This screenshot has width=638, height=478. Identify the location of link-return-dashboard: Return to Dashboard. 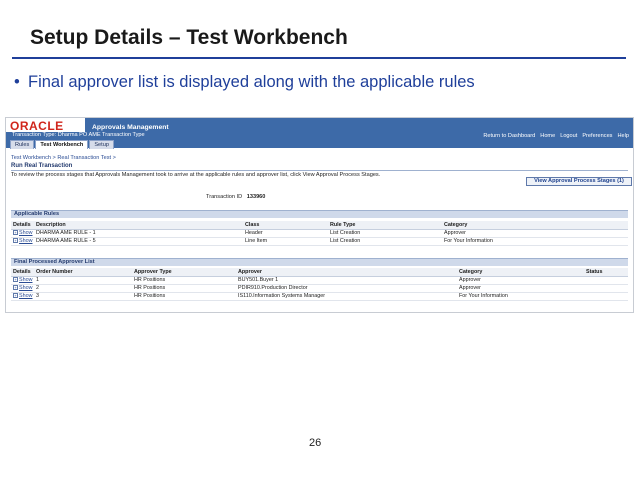
(509, 136).